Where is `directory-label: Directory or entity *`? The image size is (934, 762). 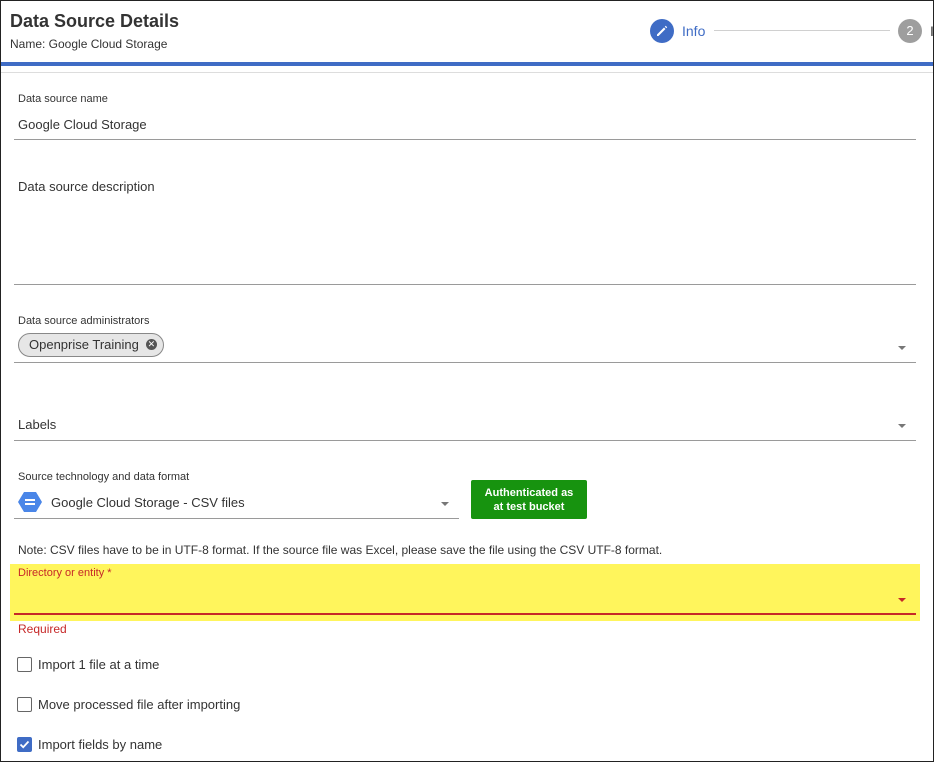
directory-label: Directory or entity * is located at coordinates (65, 573).